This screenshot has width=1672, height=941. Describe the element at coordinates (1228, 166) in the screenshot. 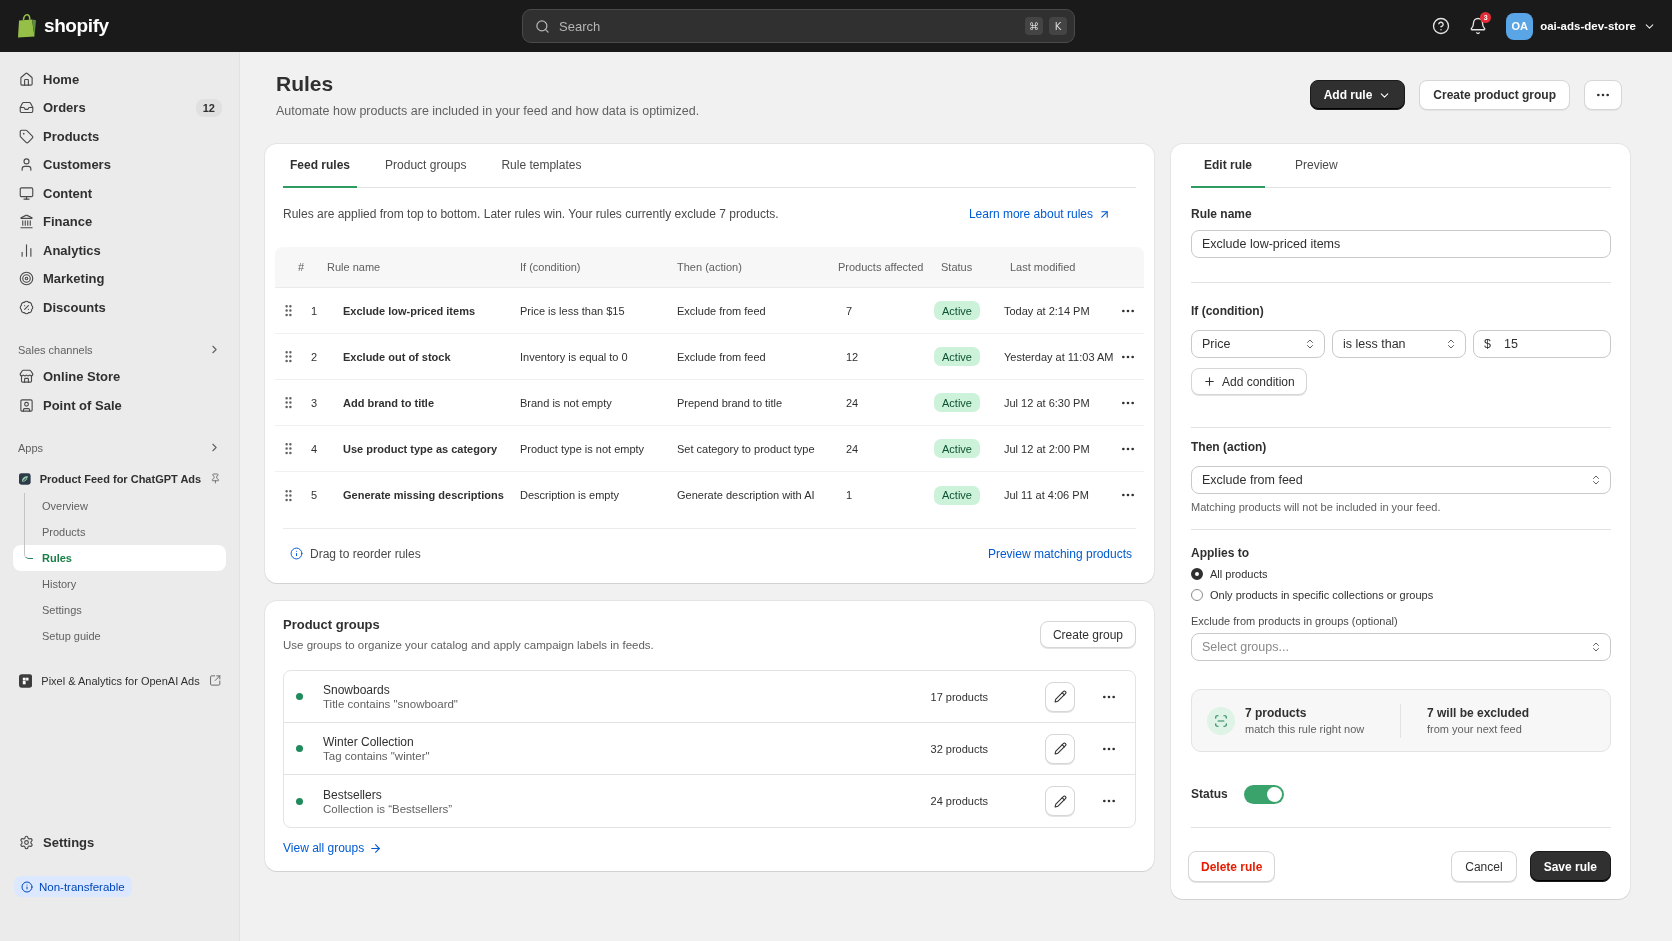

I see `tab: Edit rule` at that location.